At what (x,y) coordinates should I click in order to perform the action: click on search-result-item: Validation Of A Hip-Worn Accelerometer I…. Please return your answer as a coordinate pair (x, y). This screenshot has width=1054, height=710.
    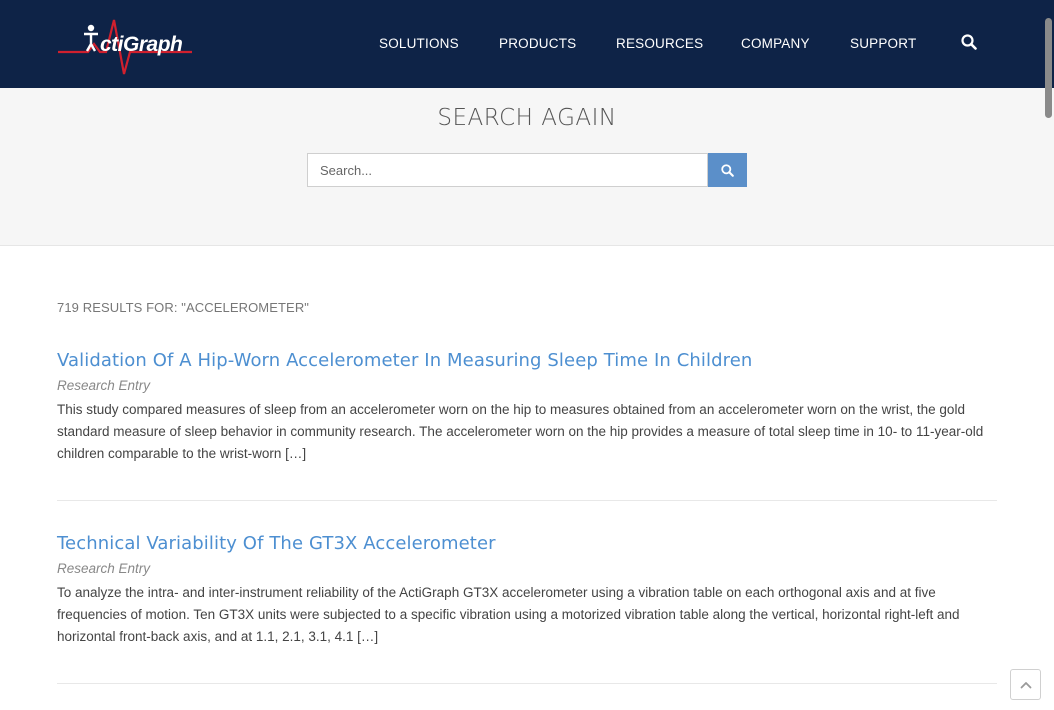
    Looking at the image, I should click on (527, 407).